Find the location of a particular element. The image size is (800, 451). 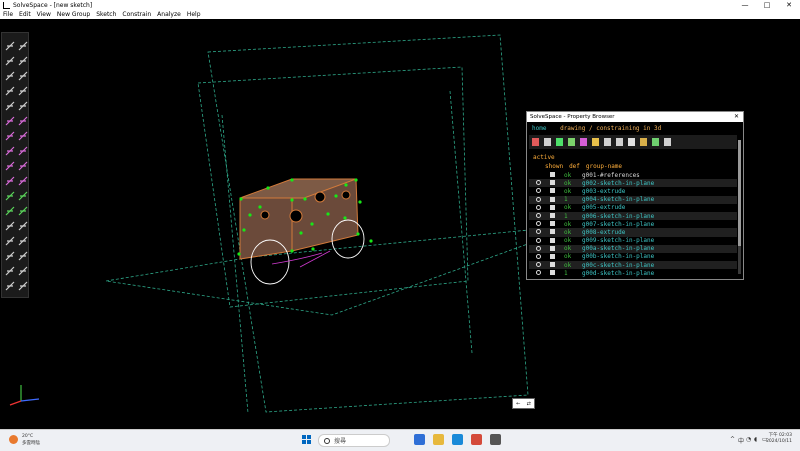

assemble-icon is located at coordinates (10, 283).